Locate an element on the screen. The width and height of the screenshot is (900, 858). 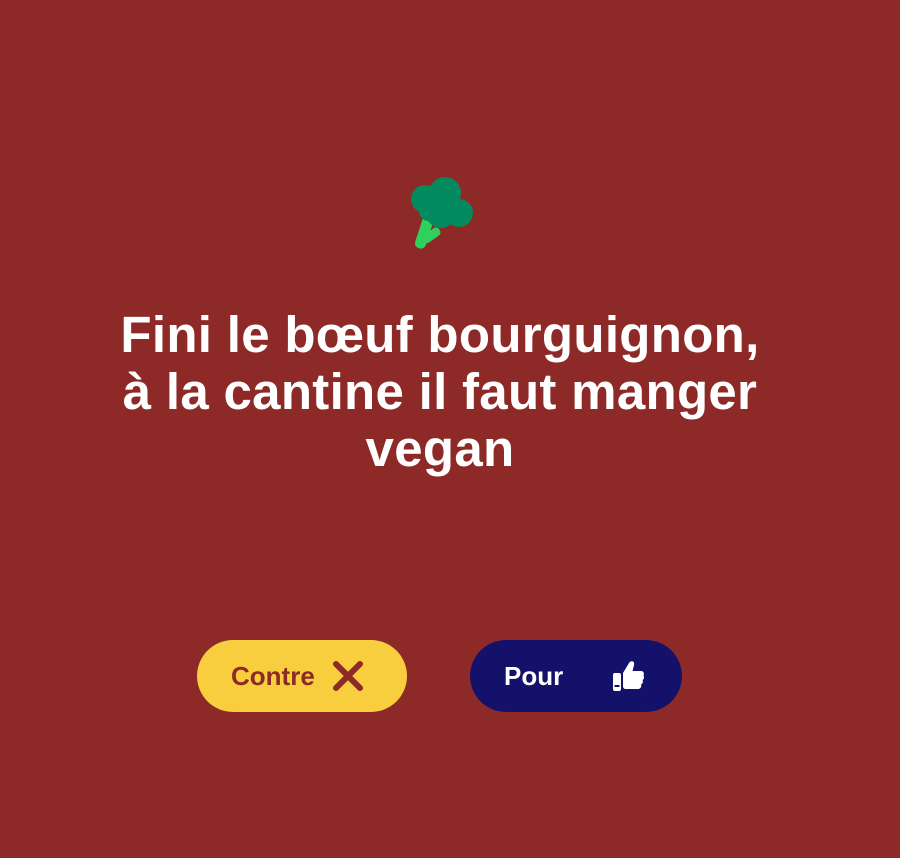
contre-button: Contre is located at coordinates (302, 676).